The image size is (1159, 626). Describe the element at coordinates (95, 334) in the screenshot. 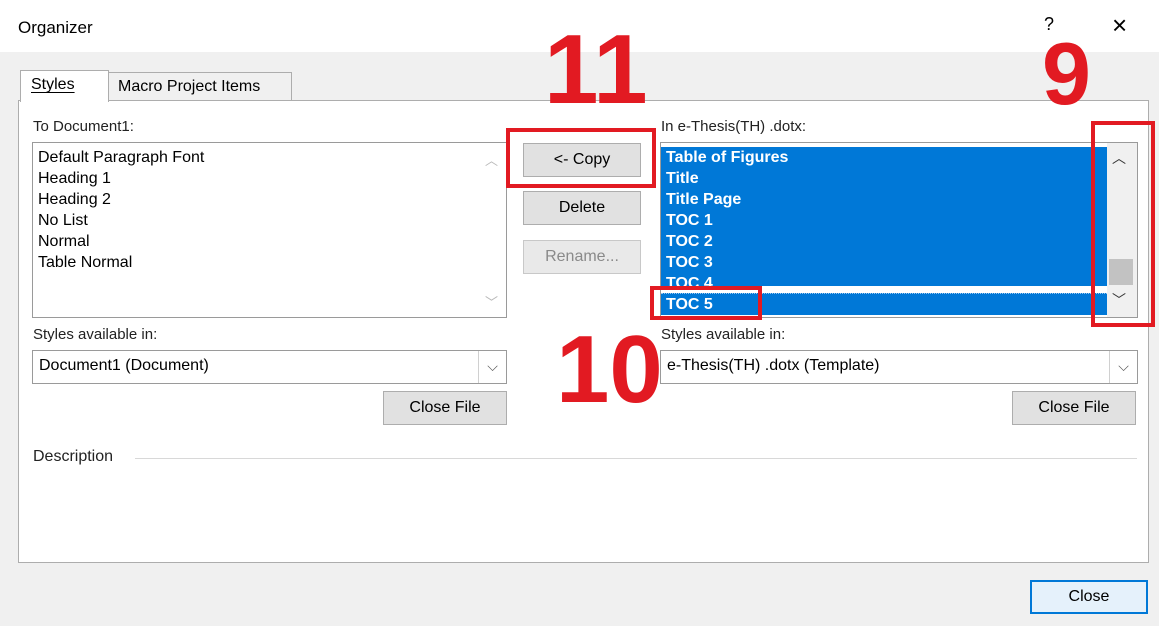

I see `left-styles-available-label: Styles available in:` at that location.